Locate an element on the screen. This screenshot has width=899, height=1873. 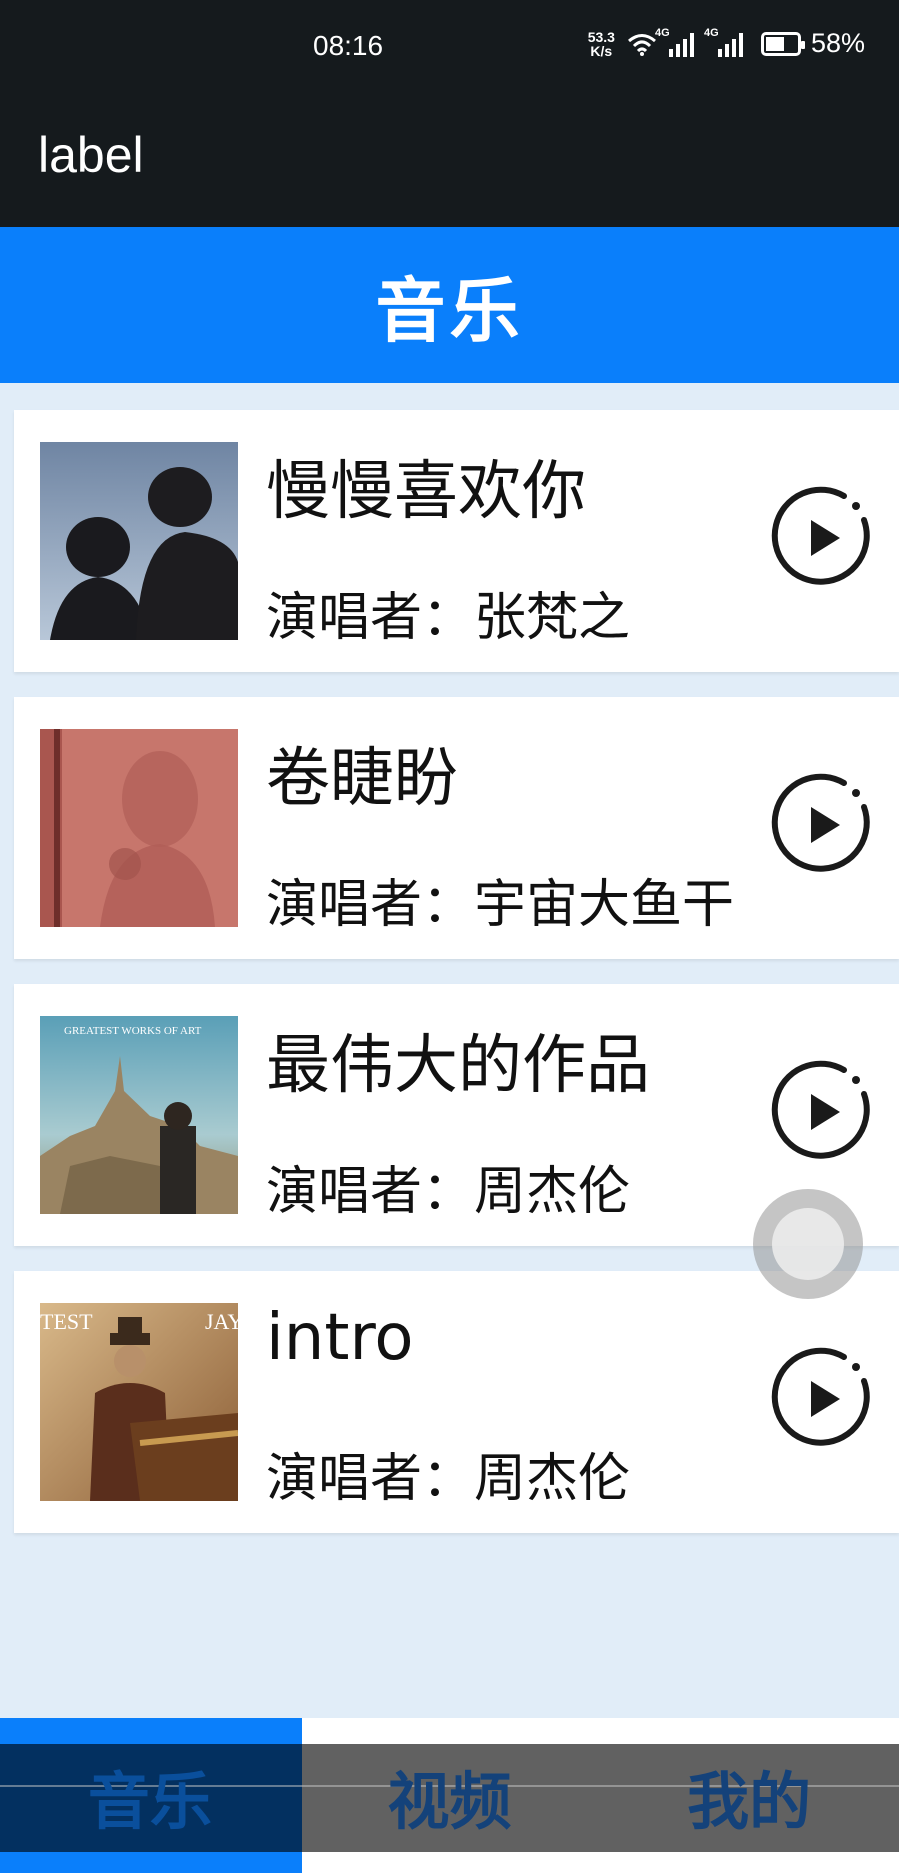
status-icons: 53.3 K/s 4G 4G 58% is located at coordinates (726, 43).